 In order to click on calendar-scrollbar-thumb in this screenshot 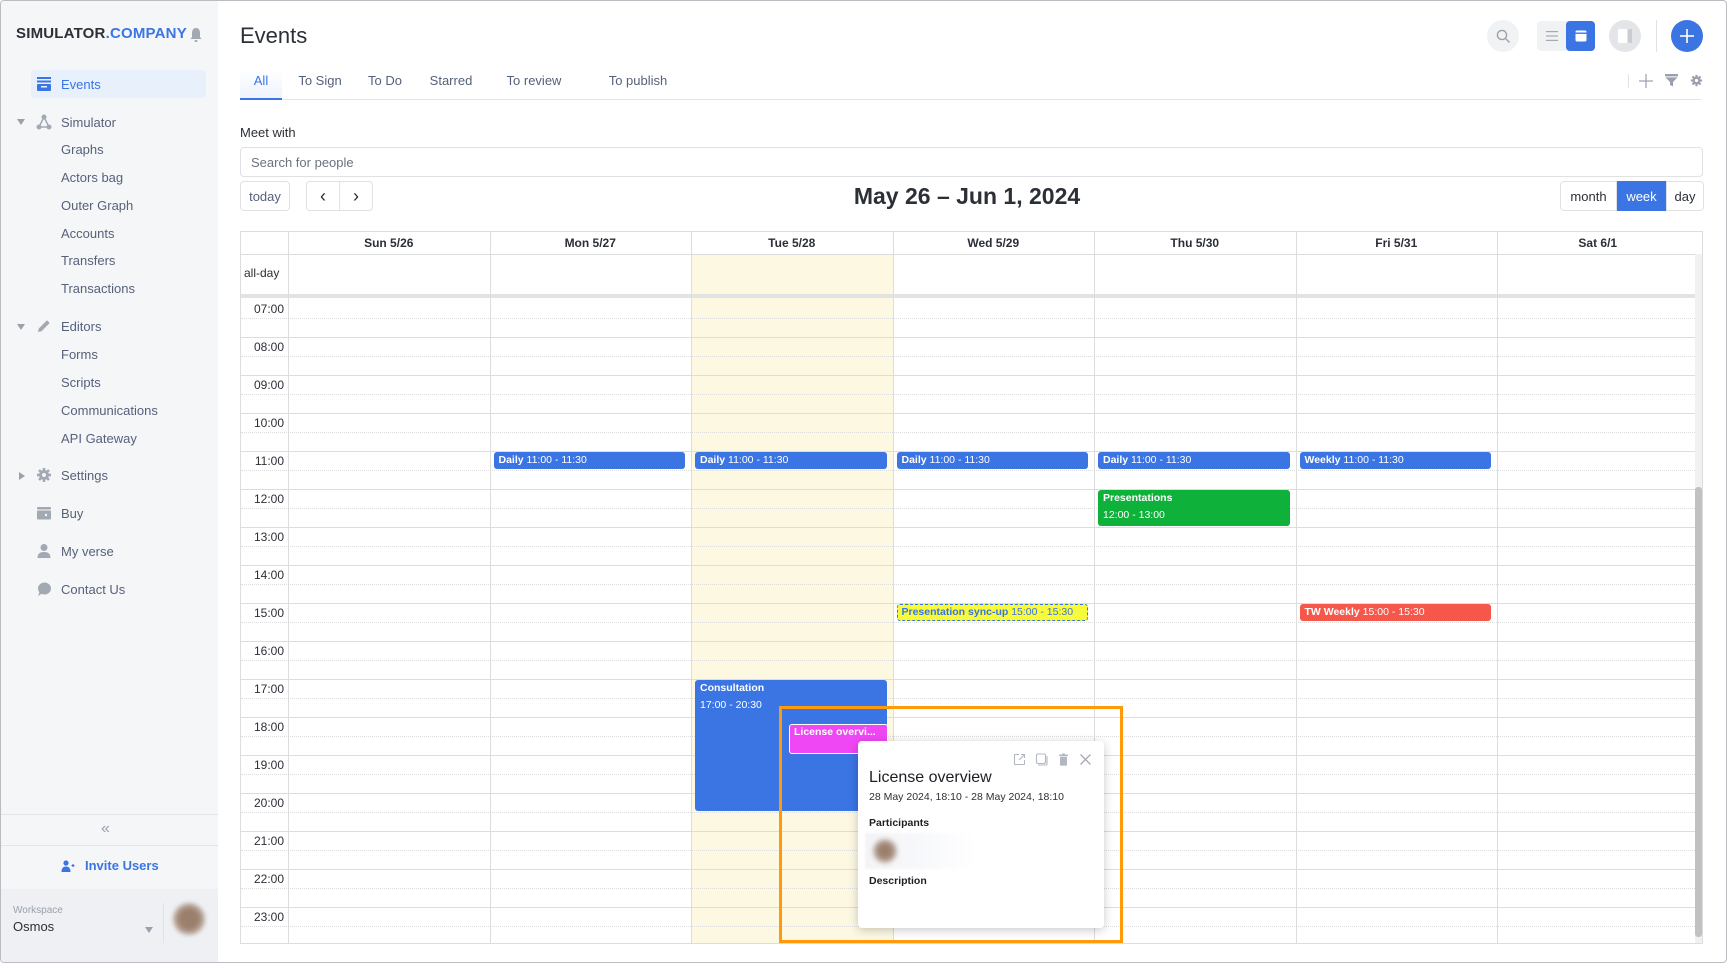, I will do `click(1698, 712)`.